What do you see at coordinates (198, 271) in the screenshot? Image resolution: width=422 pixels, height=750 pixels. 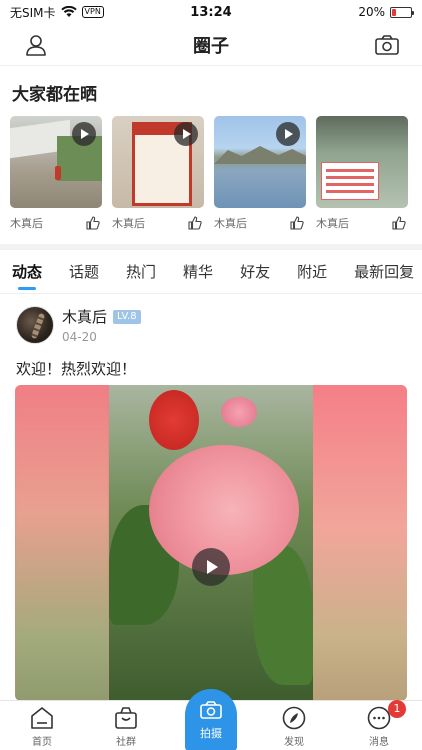 I see `tab-featured: 精华` at bounding box center [198, 271].